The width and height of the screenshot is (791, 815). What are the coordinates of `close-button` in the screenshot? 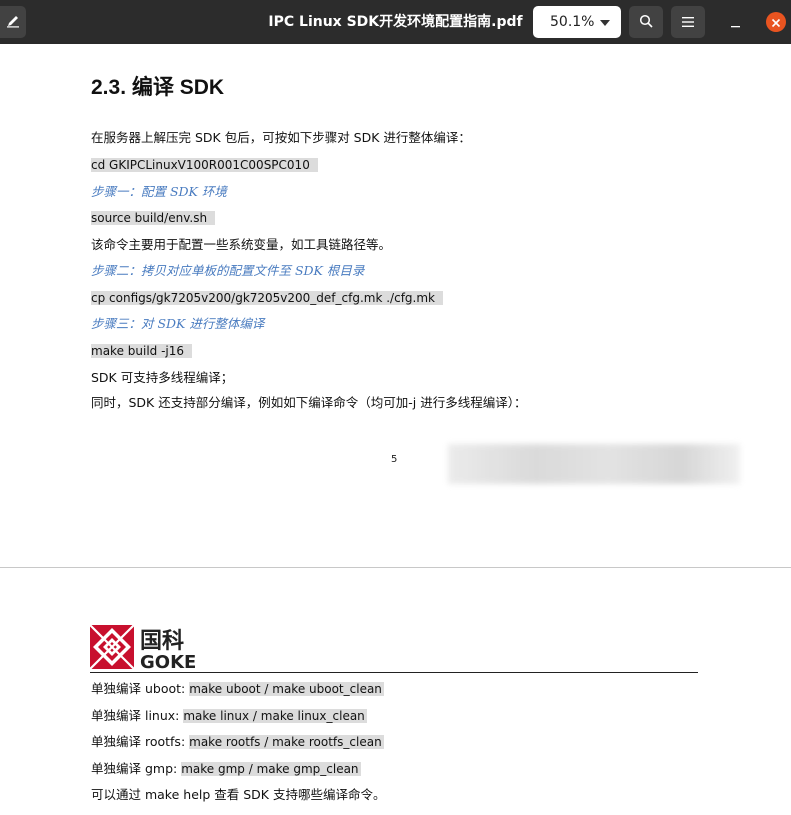 It's located at (776, 22).